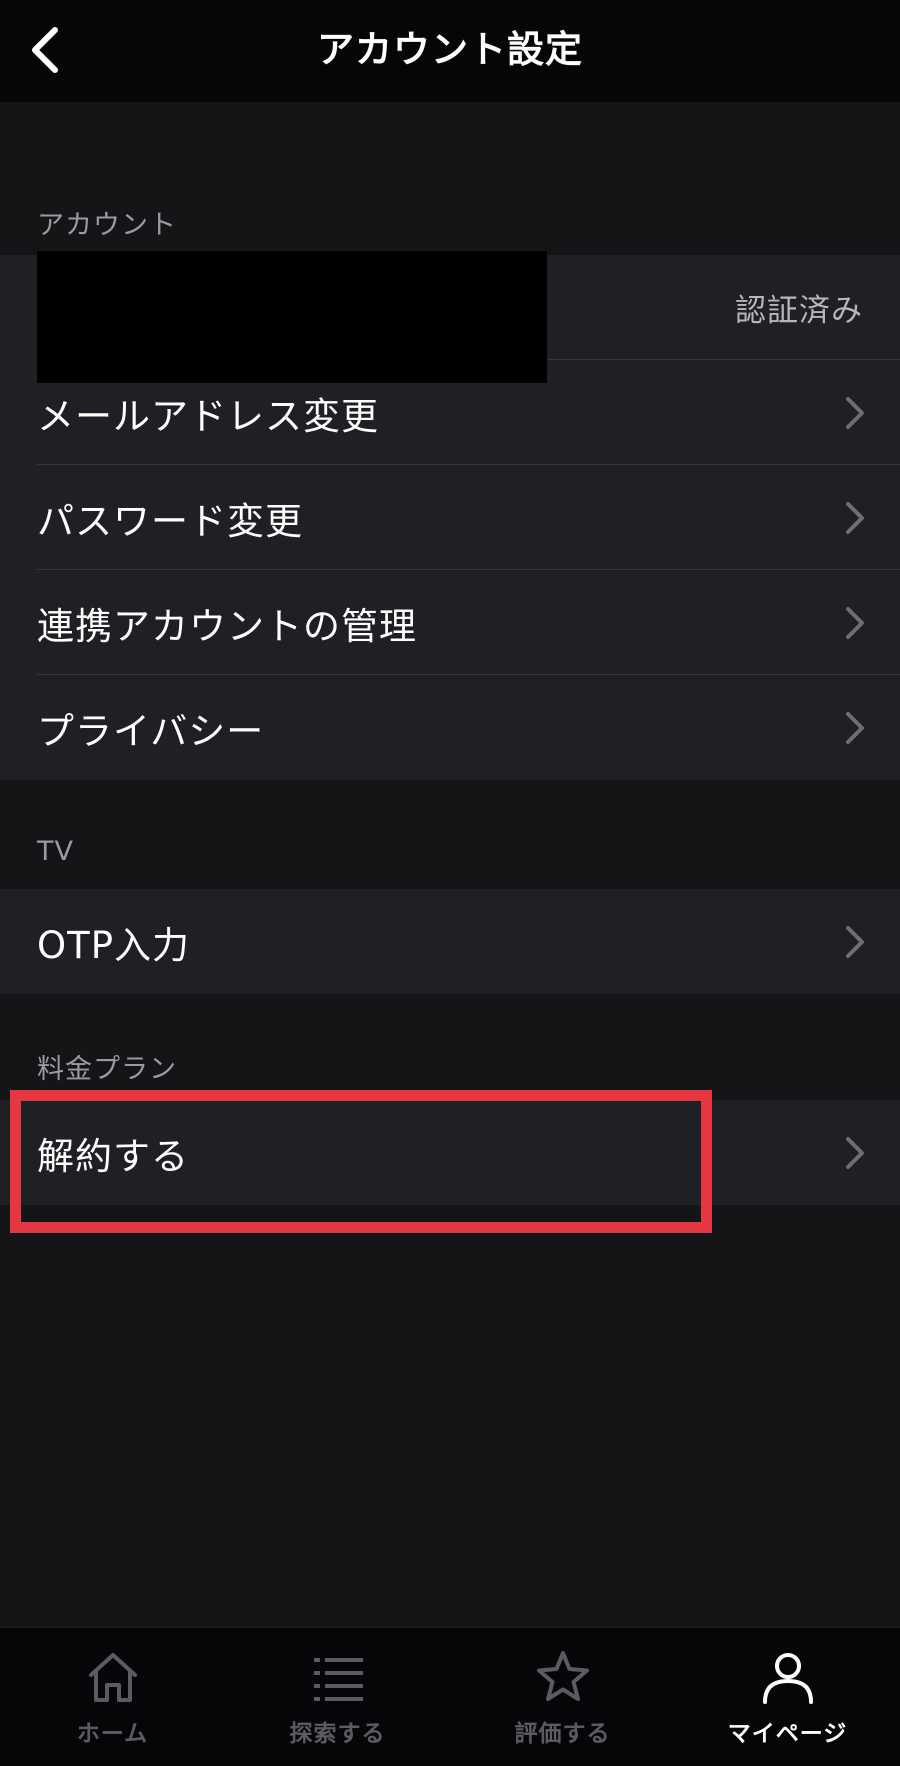 The image size is (900, 1766). What do you see at coordinates (450, 727) in the screenshot?
I see `menu-item-privacy: プライバシー` at bounding box center [450, 727].